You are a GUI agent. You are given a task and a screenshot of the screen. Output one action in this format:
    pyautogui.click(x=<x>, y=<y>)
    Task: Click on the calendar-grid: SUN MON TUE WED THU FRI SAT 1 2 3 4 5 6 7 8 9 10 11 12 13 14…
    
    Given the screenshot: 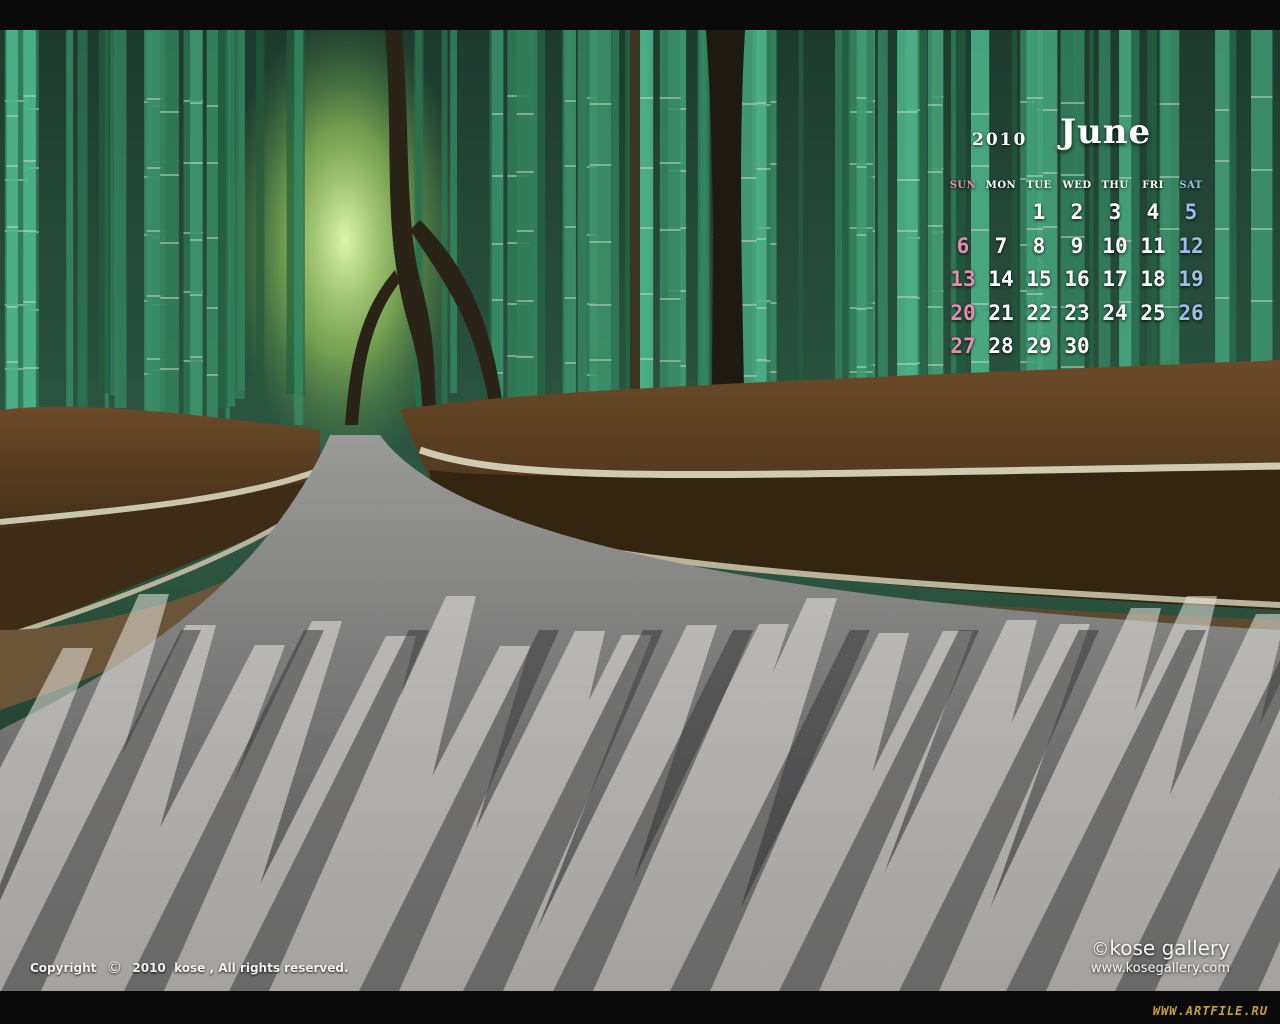 What is the action you would take?
    pyautogui.click(x=1077, y=274)
    